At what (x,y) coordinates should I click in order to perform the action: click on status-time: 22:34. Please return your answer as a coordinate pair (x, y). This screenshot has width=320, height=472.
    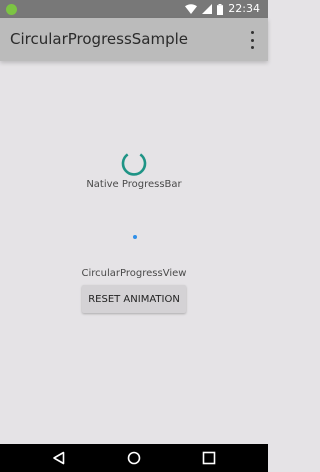
    Looking at the image, I should click on (244, 8).